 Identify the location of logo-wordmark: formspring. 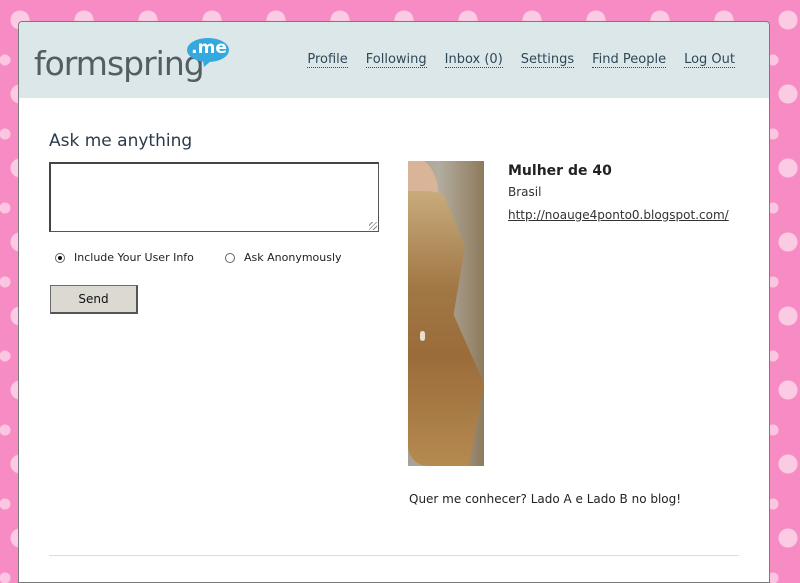
(119, 63).